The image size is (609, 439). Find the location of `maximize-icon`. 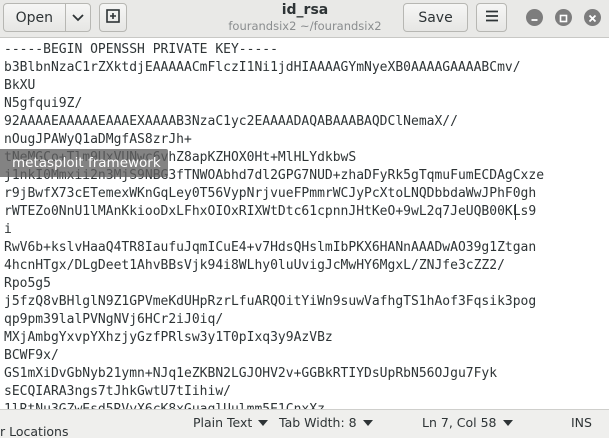

maximize-icon is located at coordinates (563, 17).